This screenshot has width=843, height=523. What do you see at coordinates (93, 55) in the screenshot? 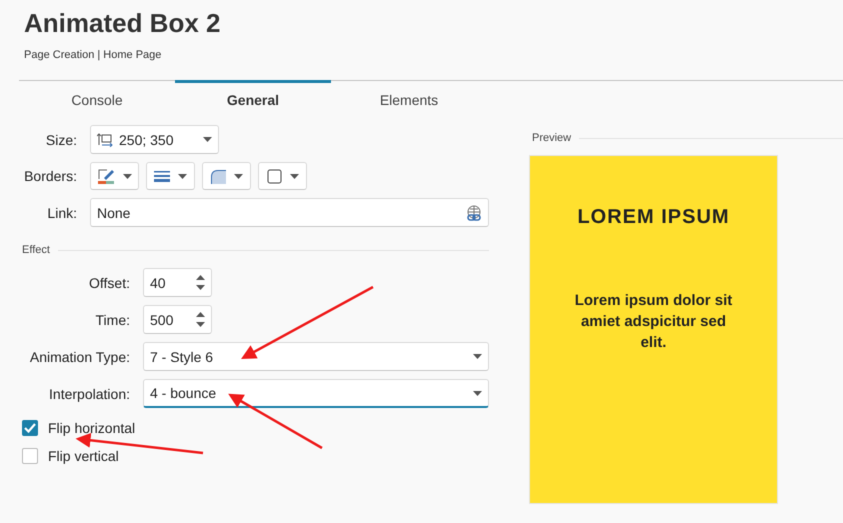
I see `breadcrumb: Page Creation | Home Page` at bounding box center [93, 55].